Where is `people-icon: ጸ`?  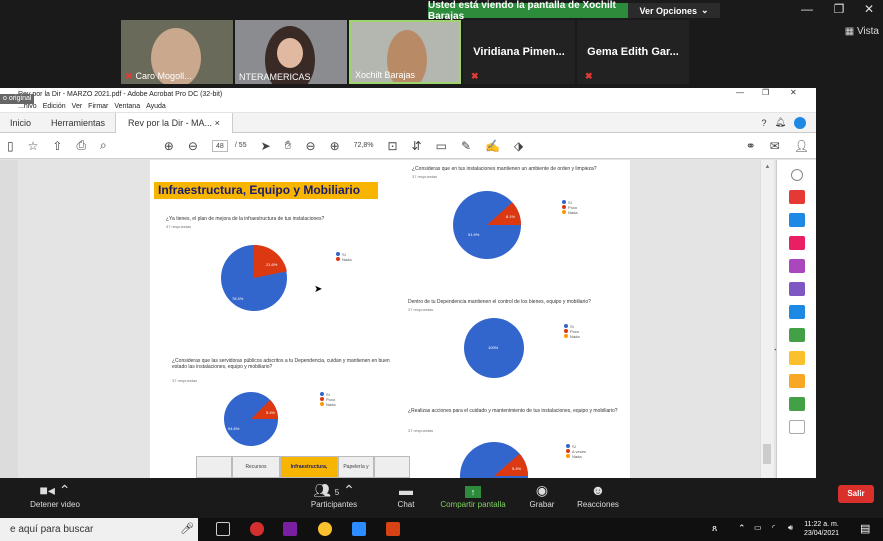
people-icon: ጸ is located at coordinates (714, 528).